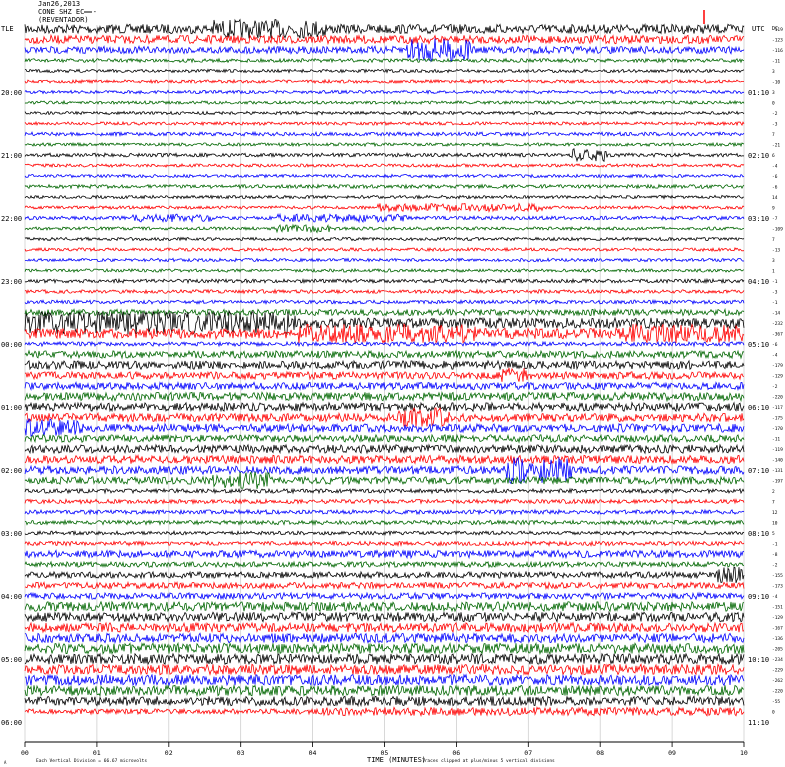  I want to click on row-offset-label: 5, so click(773, 534).